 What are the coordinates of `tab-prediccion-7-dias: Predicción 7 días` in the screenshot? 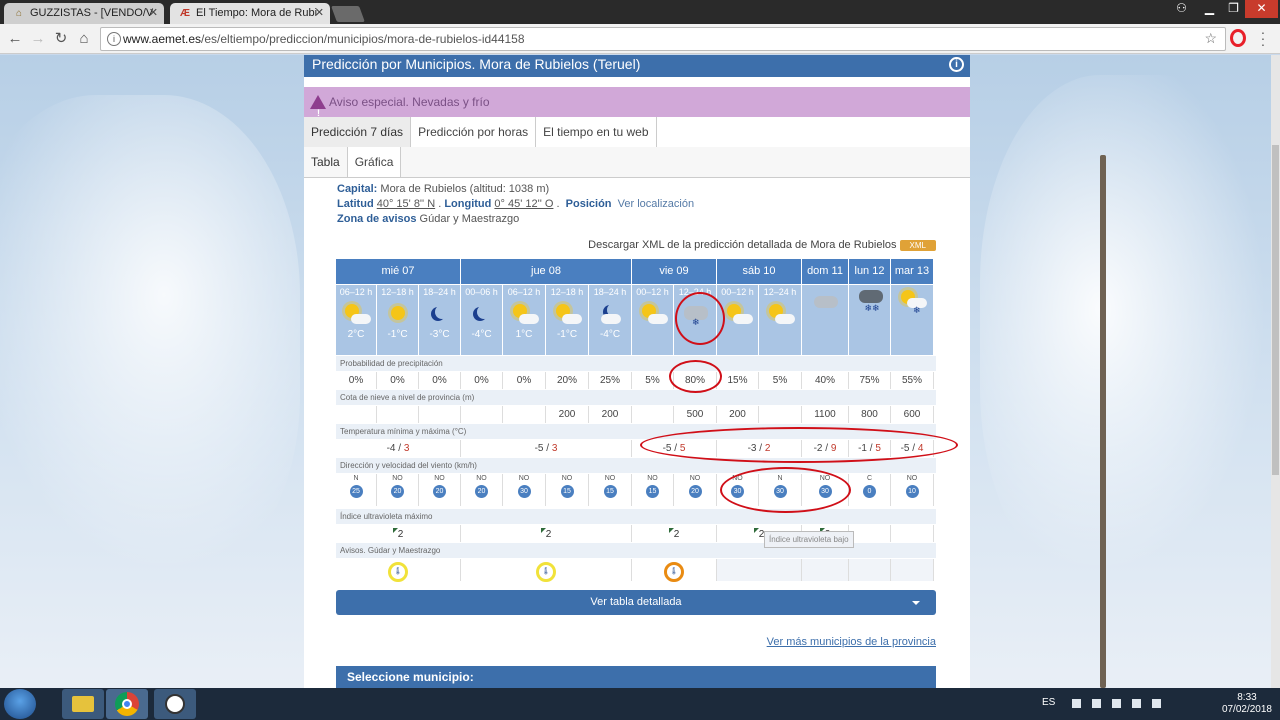 It's located at (358, 132).